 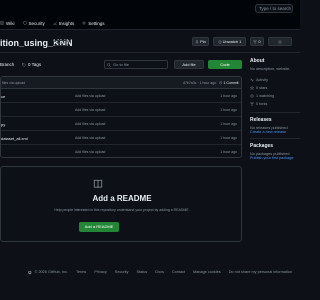 I want to click on fork-button: 0, so click(x=257, y=41).